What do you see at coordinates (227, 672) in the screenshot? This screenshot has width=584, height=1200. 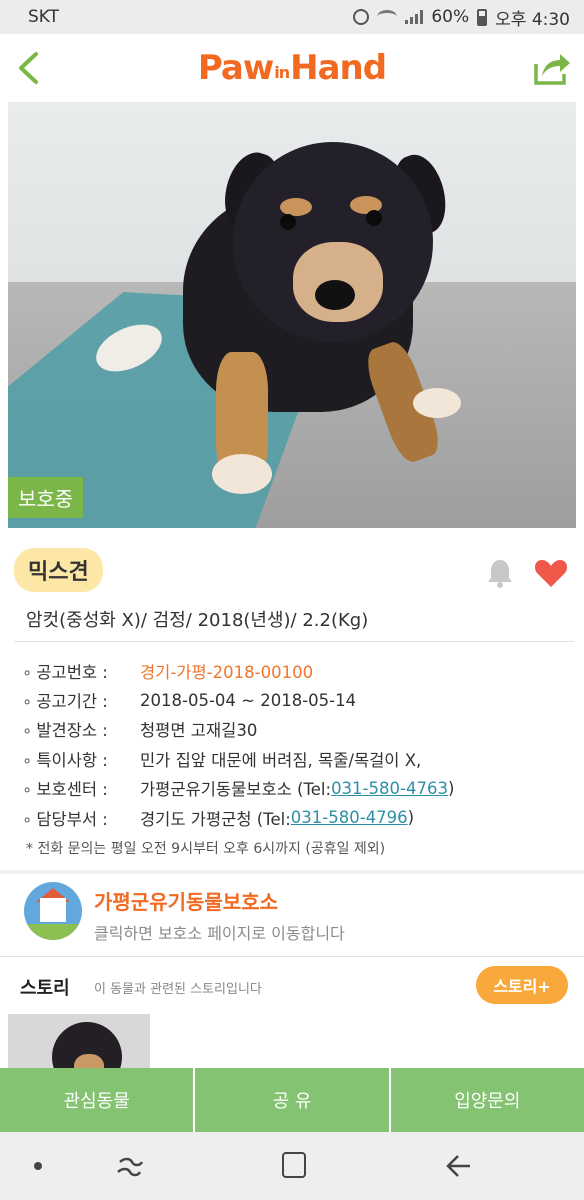 I see `detail-value: 경기-가평-2018-00100` at bounding box center [227, 672].